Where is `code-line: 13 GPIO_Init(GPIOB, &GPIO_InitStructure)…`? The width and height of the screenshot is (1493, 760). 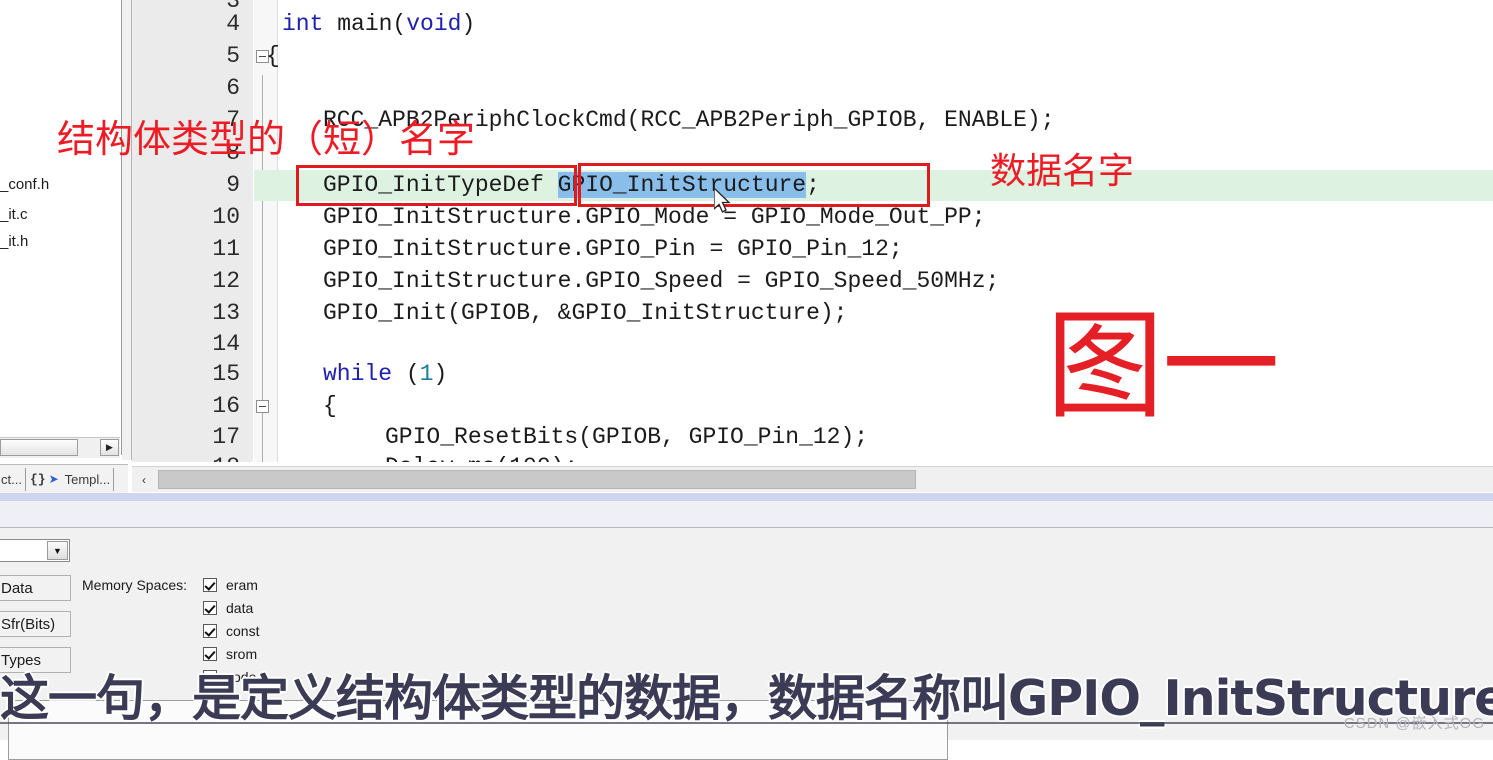
code-line: 13 GPIO_Init(GPIOB, &GPIO_InitStructure)… is located at coordinates (812, 313).